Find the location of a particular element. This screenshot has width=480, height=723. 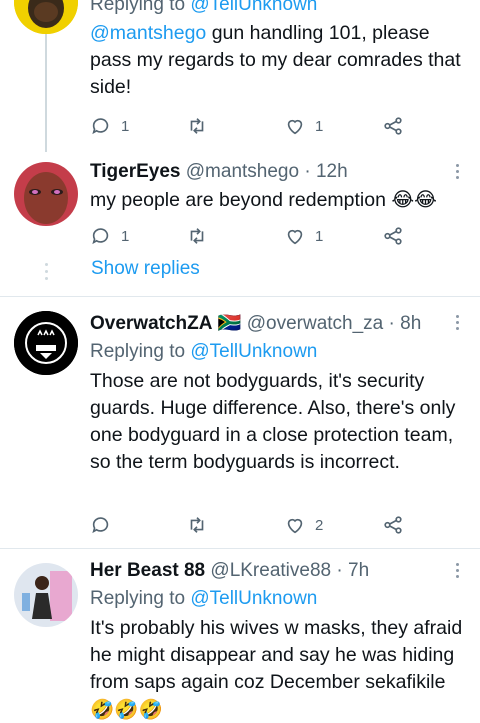

user-handle: @overwatch_za is located at coordinates (315, 323).